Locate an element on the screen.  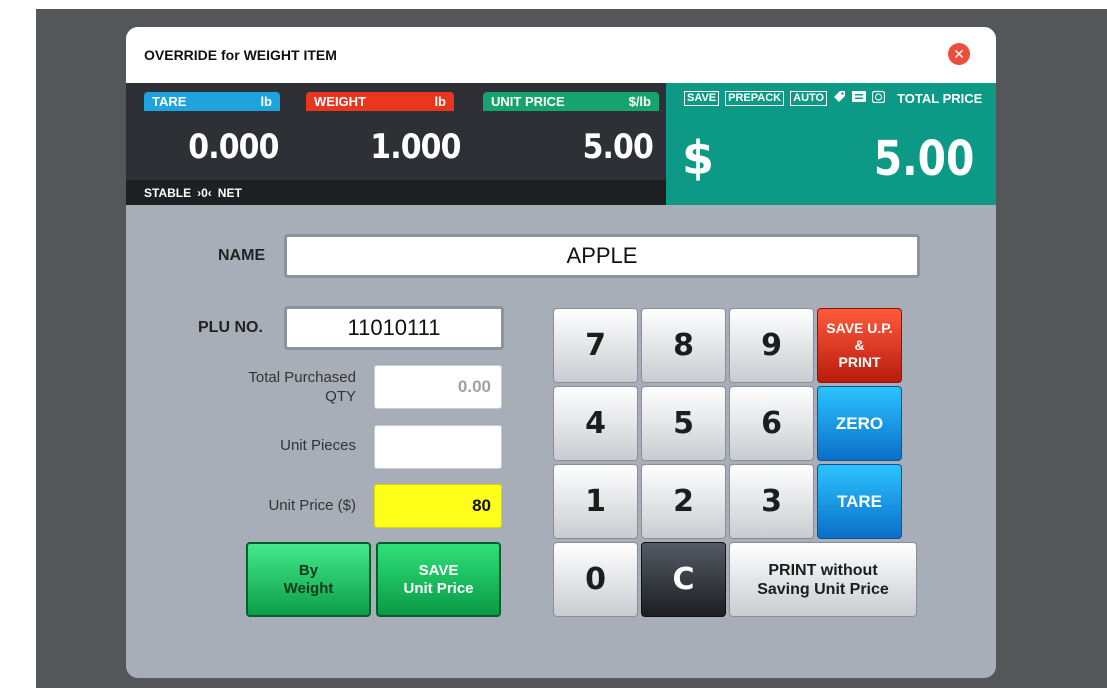
tare-header: TARE lb is located at coordinates (212, 101).